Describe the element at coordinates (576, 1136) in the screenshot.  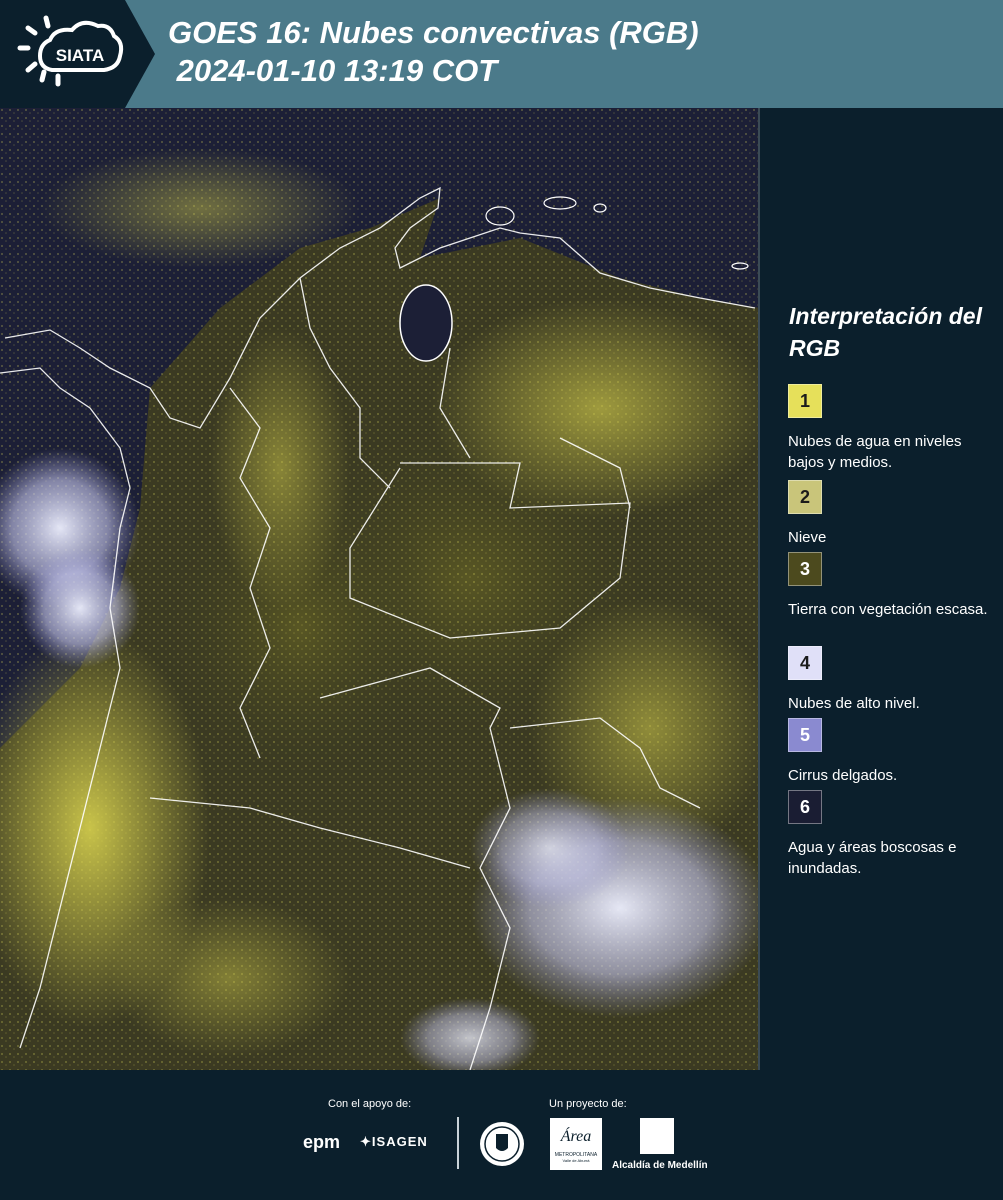
I see `area-metropolitana-text: Área` at that location.